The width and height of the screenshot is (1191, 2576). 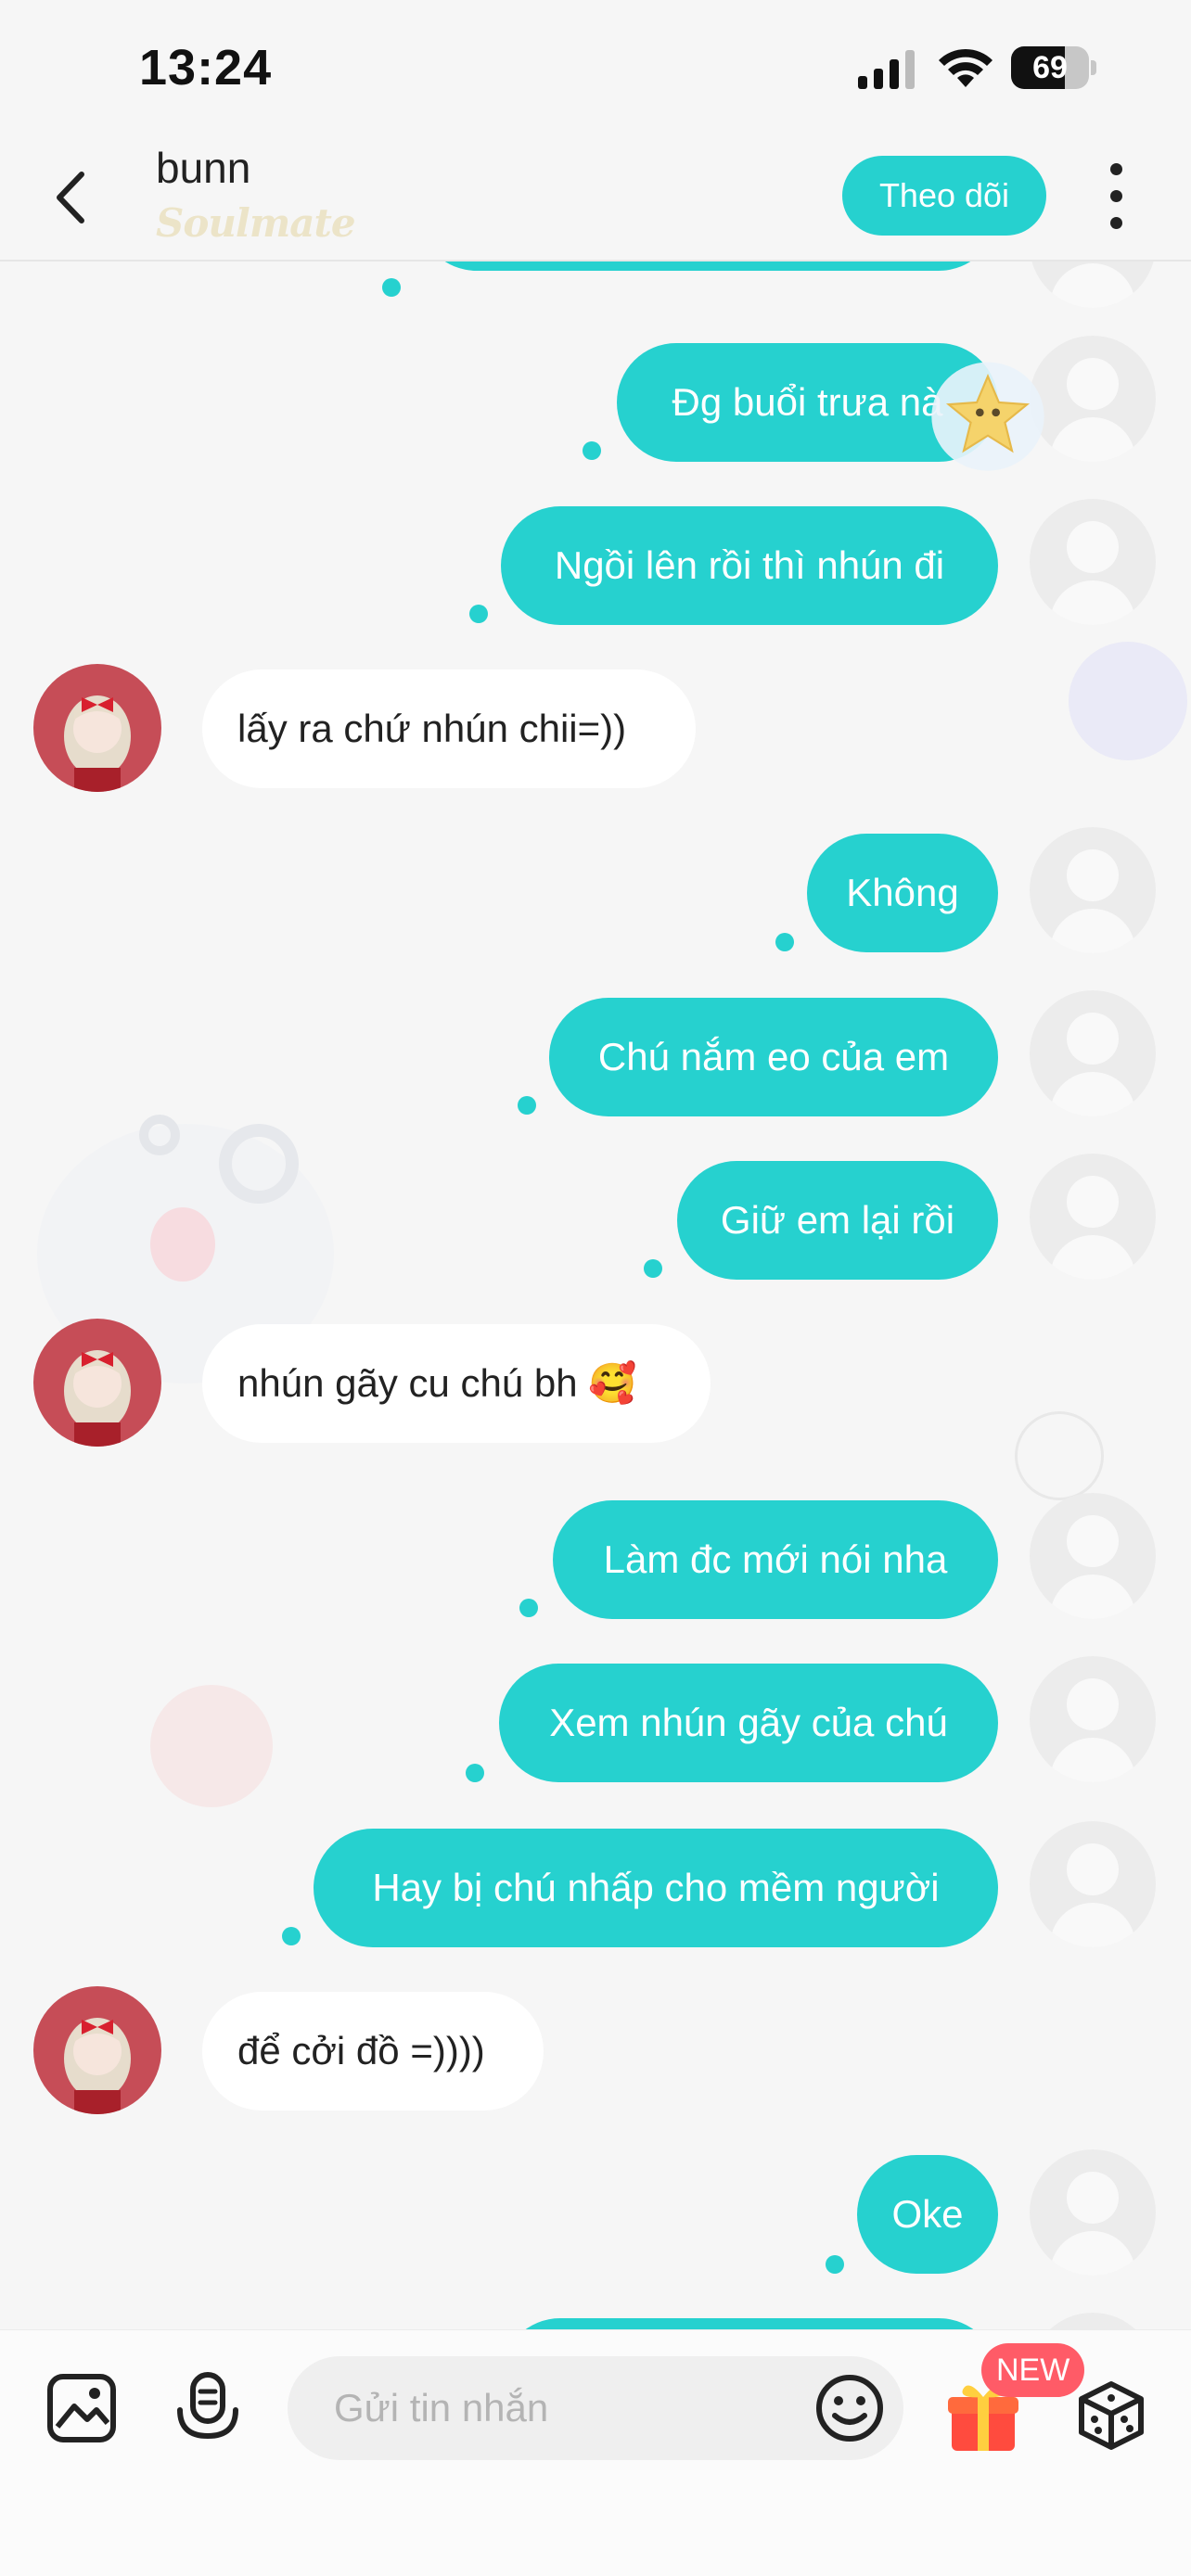 What do you see at coordinates (773, 1057) in the screenshot?
I see `message-bubble-sent: Chú nắm eo của em` at bounding box center [773, 1057].